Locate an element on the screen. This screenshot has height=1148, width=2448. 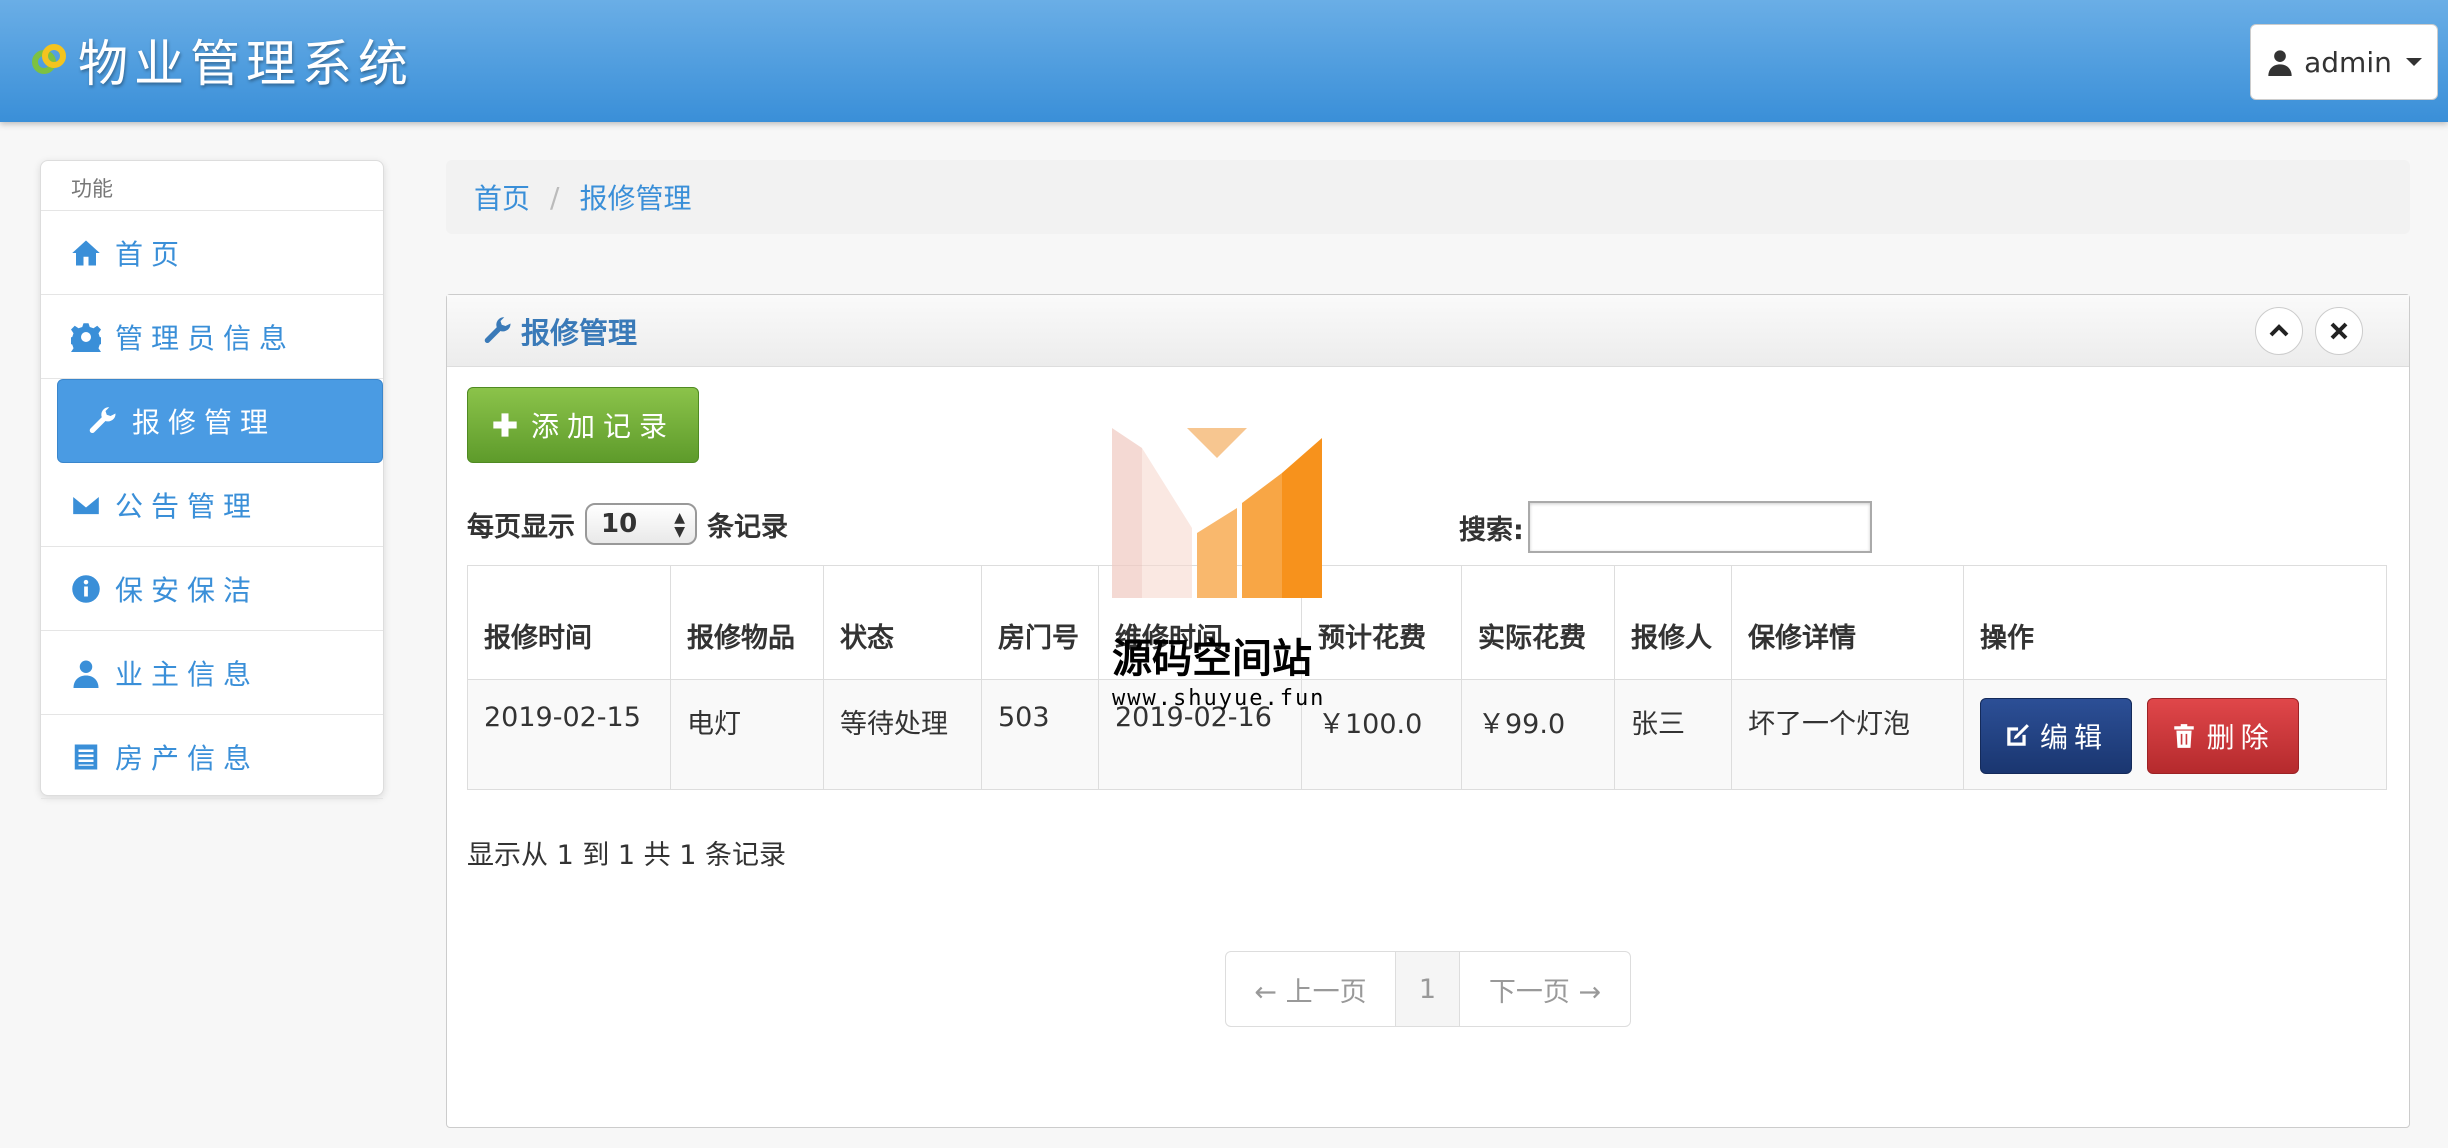
top-navbar: 物业管理系统 admin is located at coordinates (1224, 61).